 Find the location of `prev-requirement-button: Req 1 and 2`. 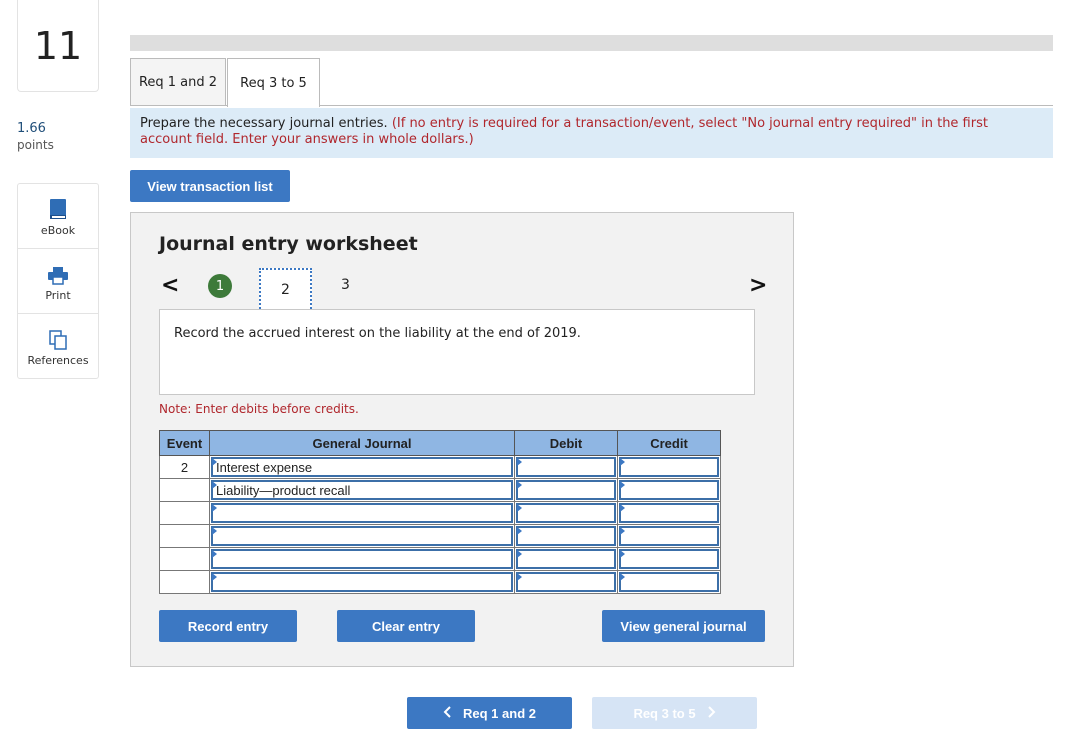

prev-requirement-button: Req 1 and 2 is located at coordinates (489, 713).